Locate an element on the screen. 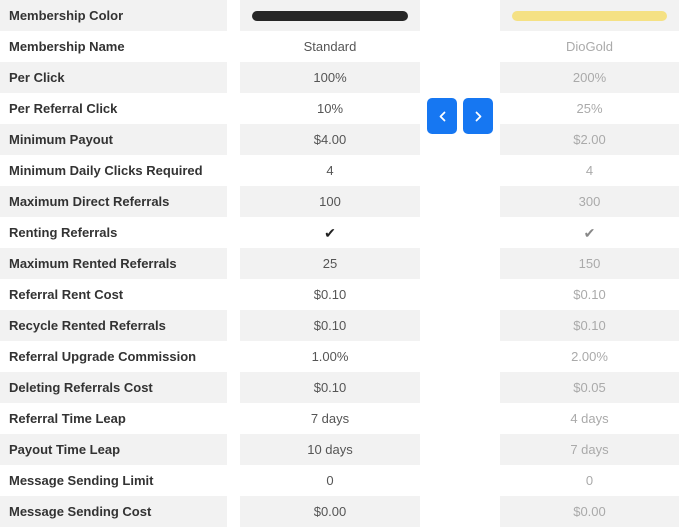 Image resolution: width=679 pixels, height=528 pixels. row-label-text: Per Click is located at coordinates (37, 77).